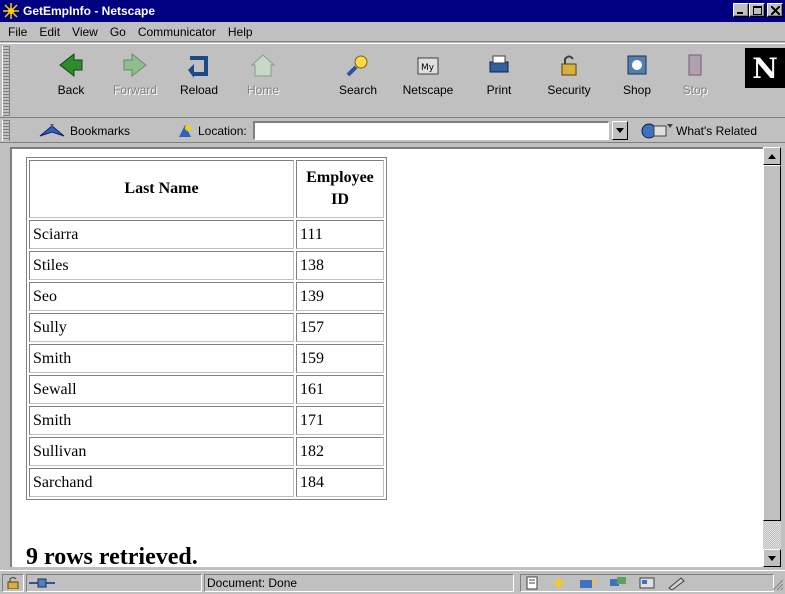 The height and width of the screenshot is (594, 785). I want to click on menu-bar: File Edit View Go Communicator Help, so click(392, 32).